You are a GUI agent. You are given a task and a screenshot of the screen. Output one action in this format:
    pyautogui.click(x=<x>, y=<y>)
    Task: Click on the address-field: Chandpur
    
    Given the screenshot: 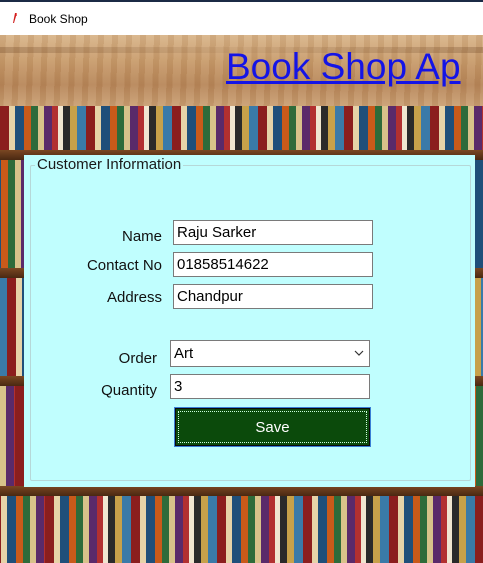 What is the action you would take?
    pyautogui.click(x=273, y=296)
    